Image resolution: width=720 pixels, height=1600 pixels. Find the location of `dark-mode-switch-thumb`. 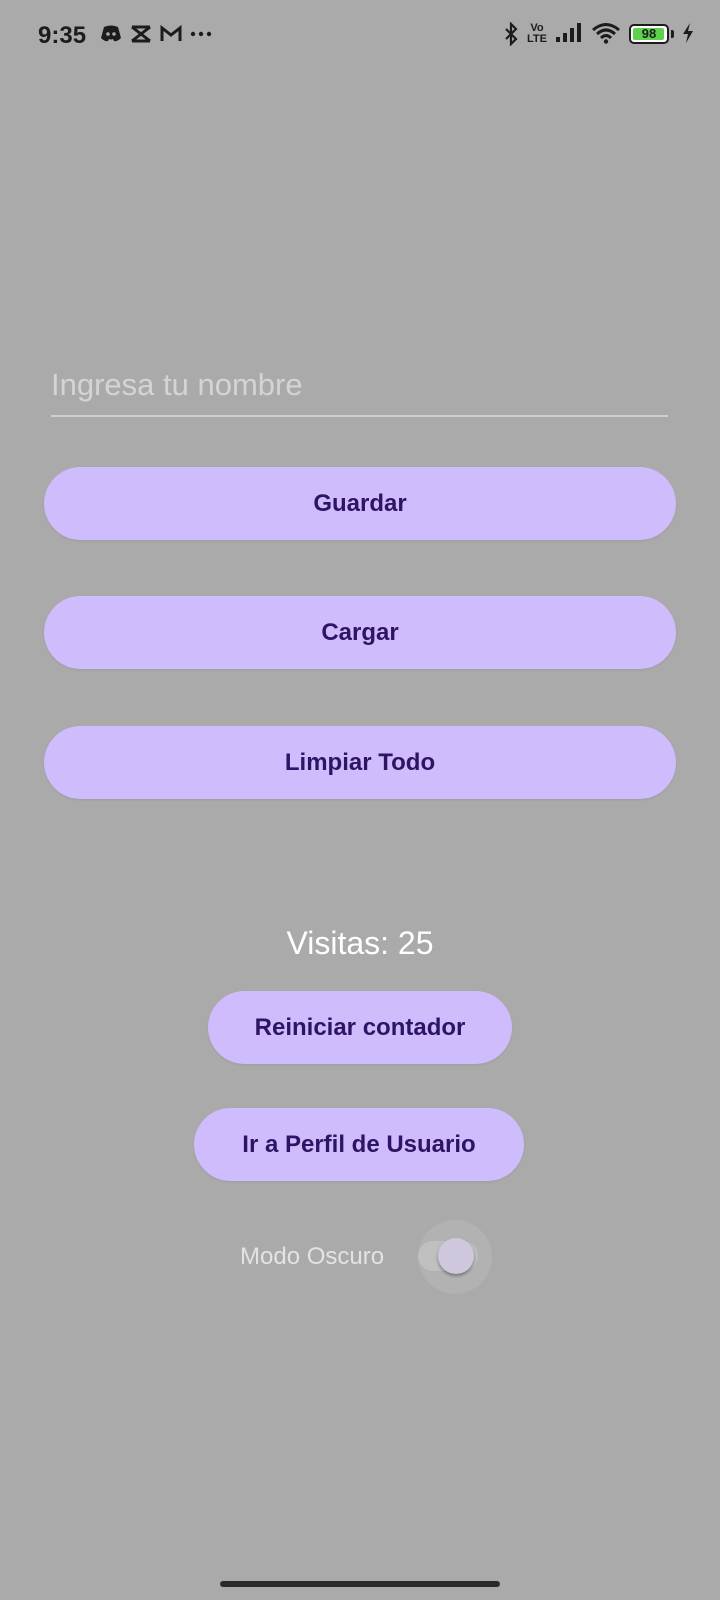

dark-mode-switch-thumb is located at coordinates (456, 1256).